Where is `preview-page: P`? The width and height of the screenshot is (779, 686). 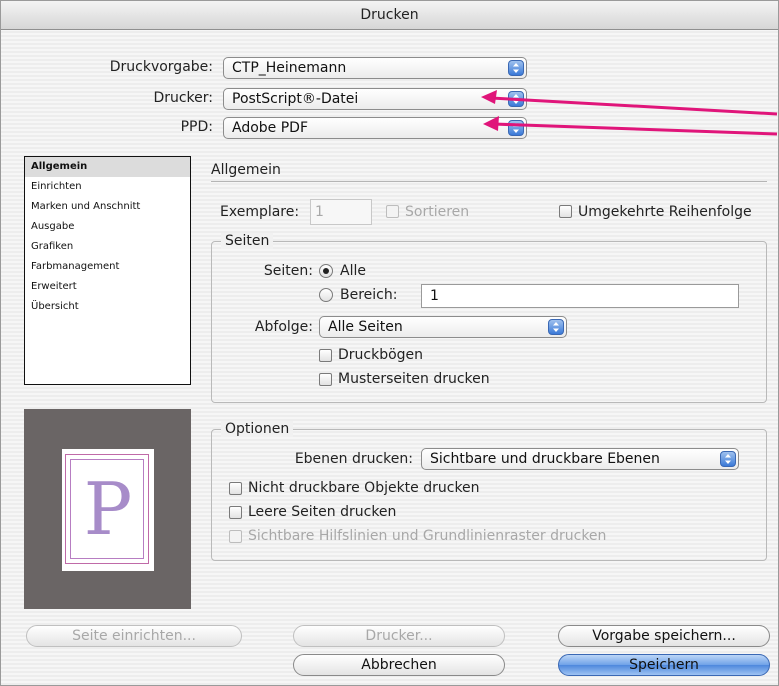 preview-page: P is located at coordinates (108, 510).